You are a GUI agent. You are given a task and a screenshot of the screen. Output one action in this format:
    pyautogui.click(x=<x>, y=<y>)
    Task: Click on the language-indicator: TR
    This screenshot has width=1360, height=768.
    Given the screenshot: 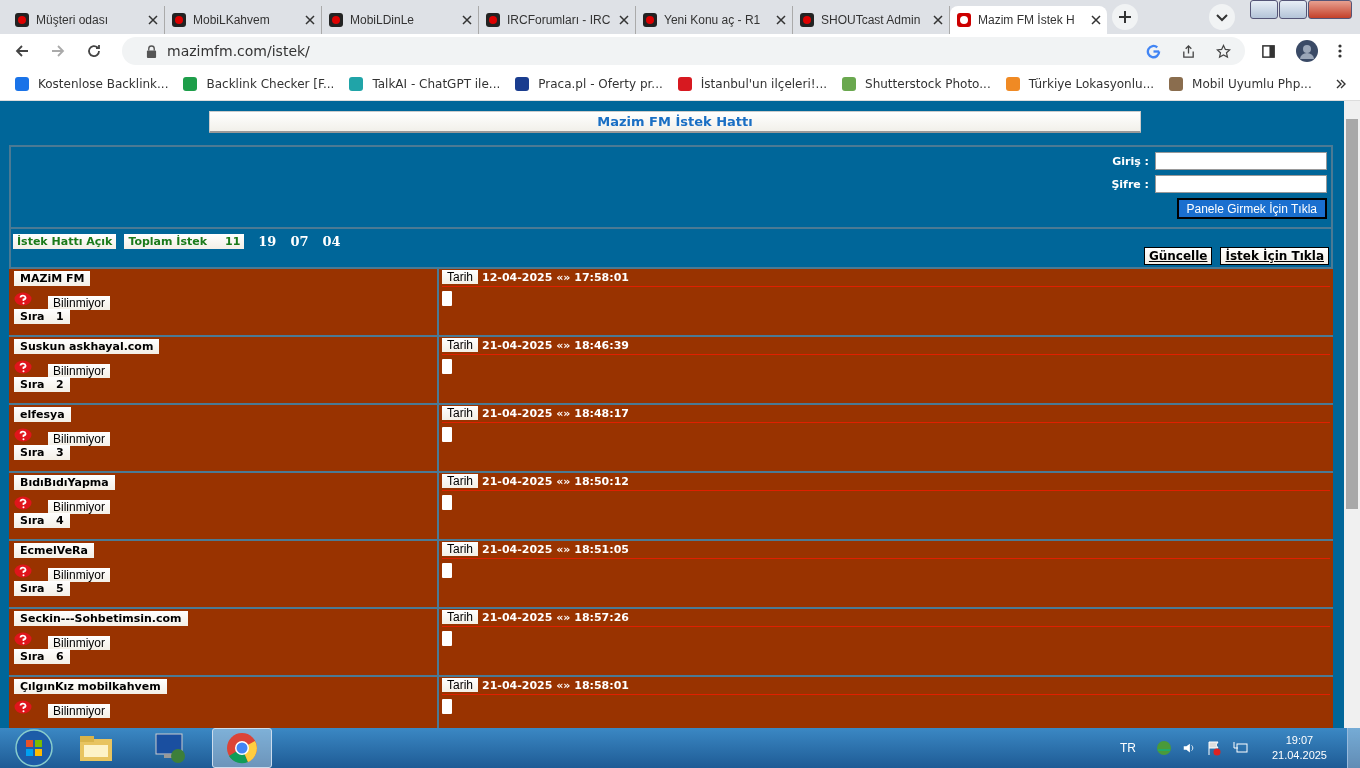 What is the action you would take?
    pyautogui.click(x=1127, y=748)
    